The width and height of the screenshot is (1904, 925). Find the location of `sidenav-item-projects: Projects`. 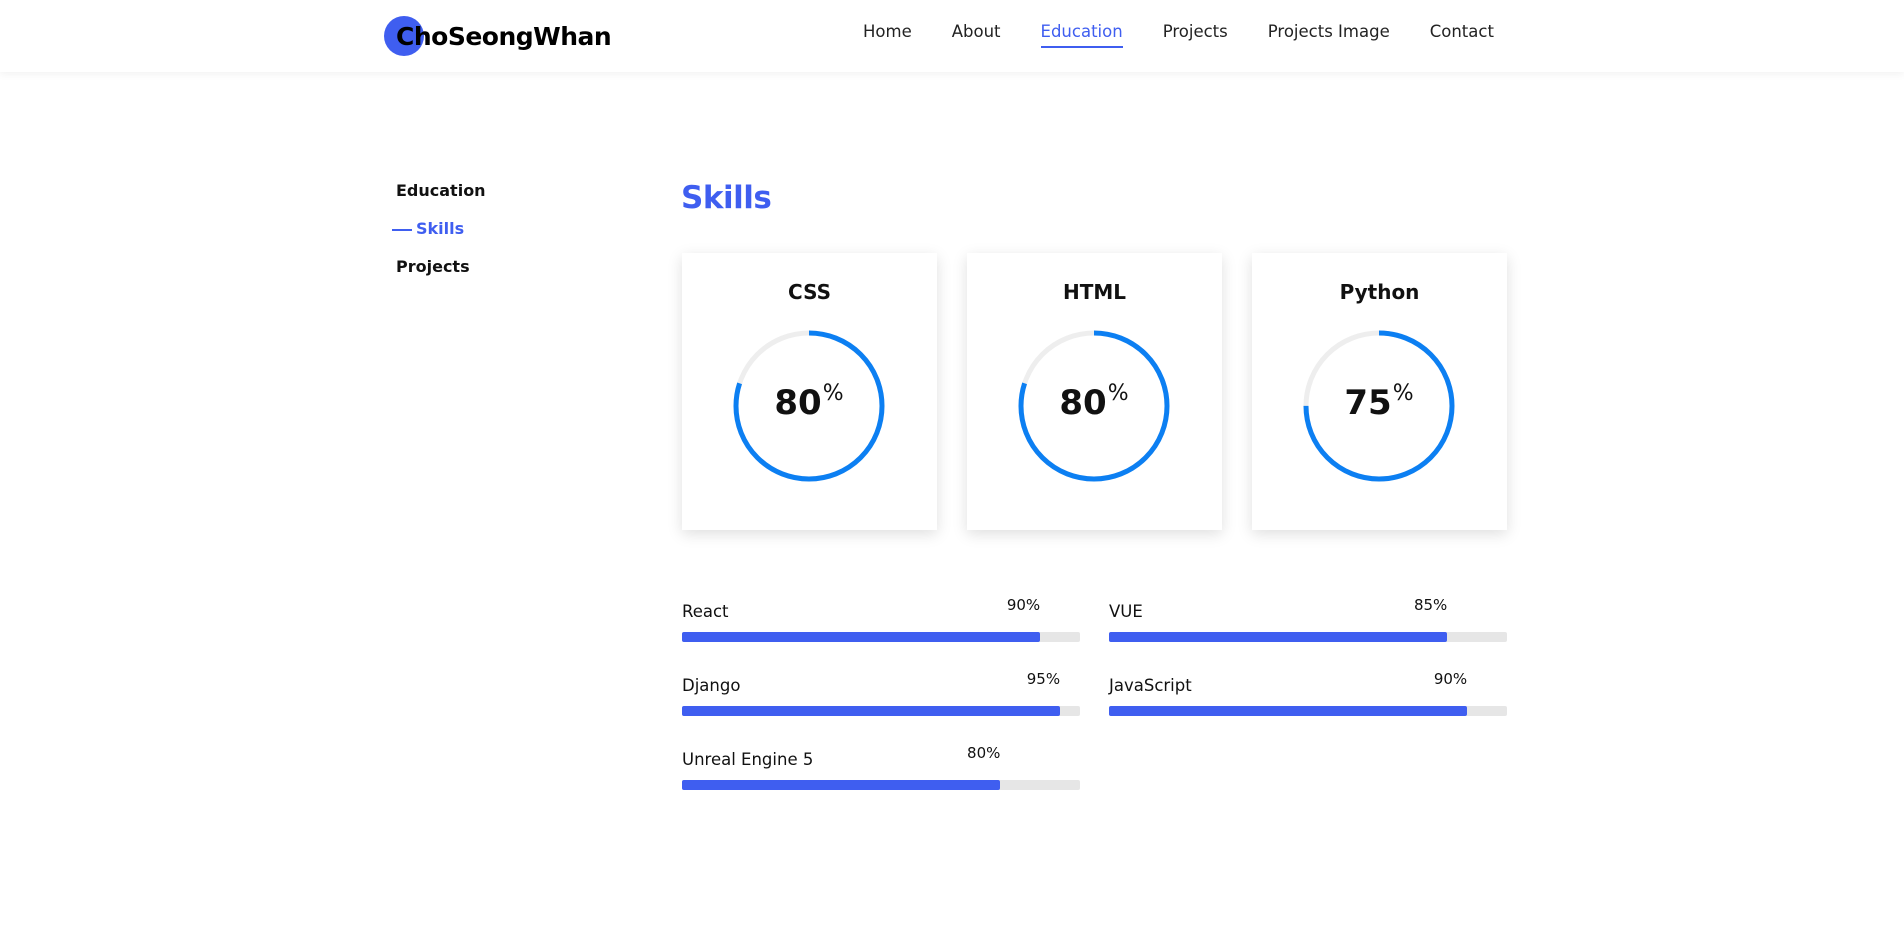

sidenav-item-projects: Projects is located at coordinates (441, 275).